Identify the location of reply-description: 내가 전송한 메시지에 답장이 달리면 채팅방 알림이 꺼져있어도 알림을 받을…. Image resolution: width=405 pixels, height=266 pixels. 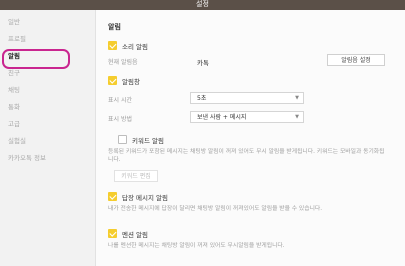
(215, 209).